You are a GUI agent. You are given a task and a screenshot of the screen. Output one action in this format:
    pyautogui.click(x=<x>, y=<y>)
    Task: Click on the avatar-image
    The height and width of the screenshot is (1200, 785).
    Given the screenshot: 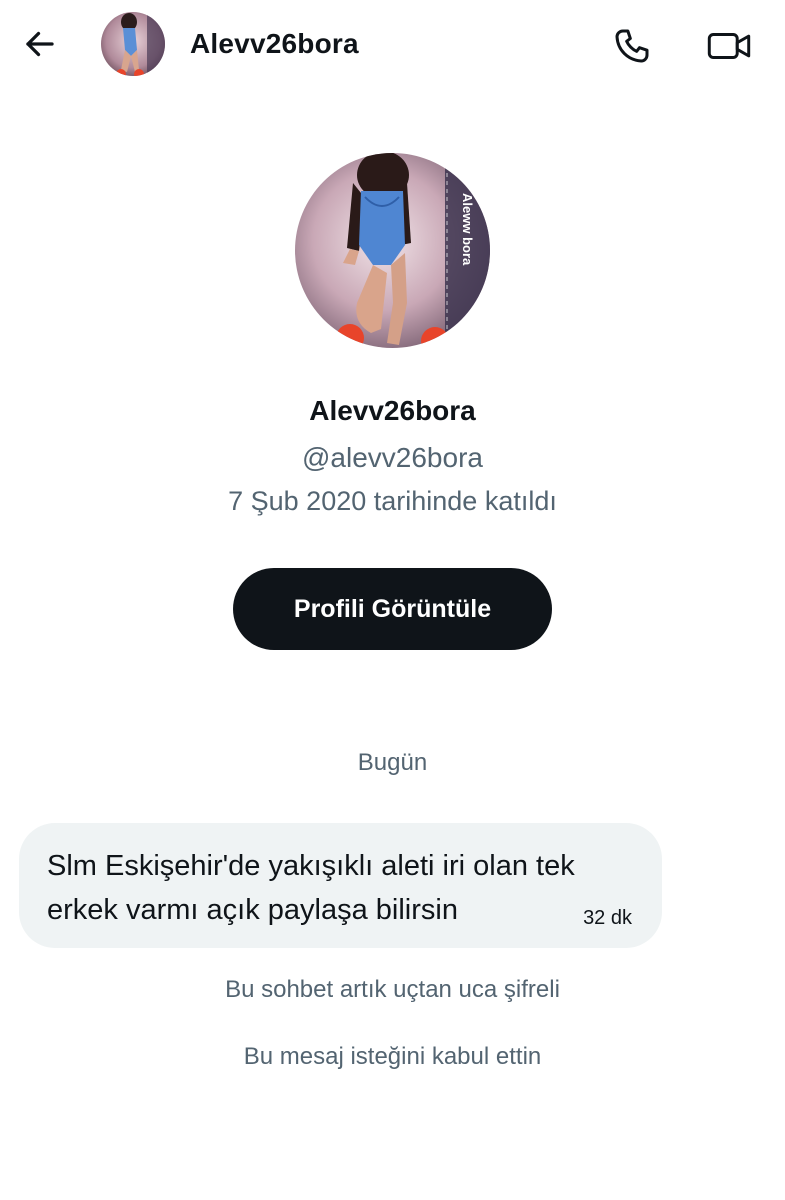 What is the action you would take?
    pyautogui.click(x=133, y=44)
    